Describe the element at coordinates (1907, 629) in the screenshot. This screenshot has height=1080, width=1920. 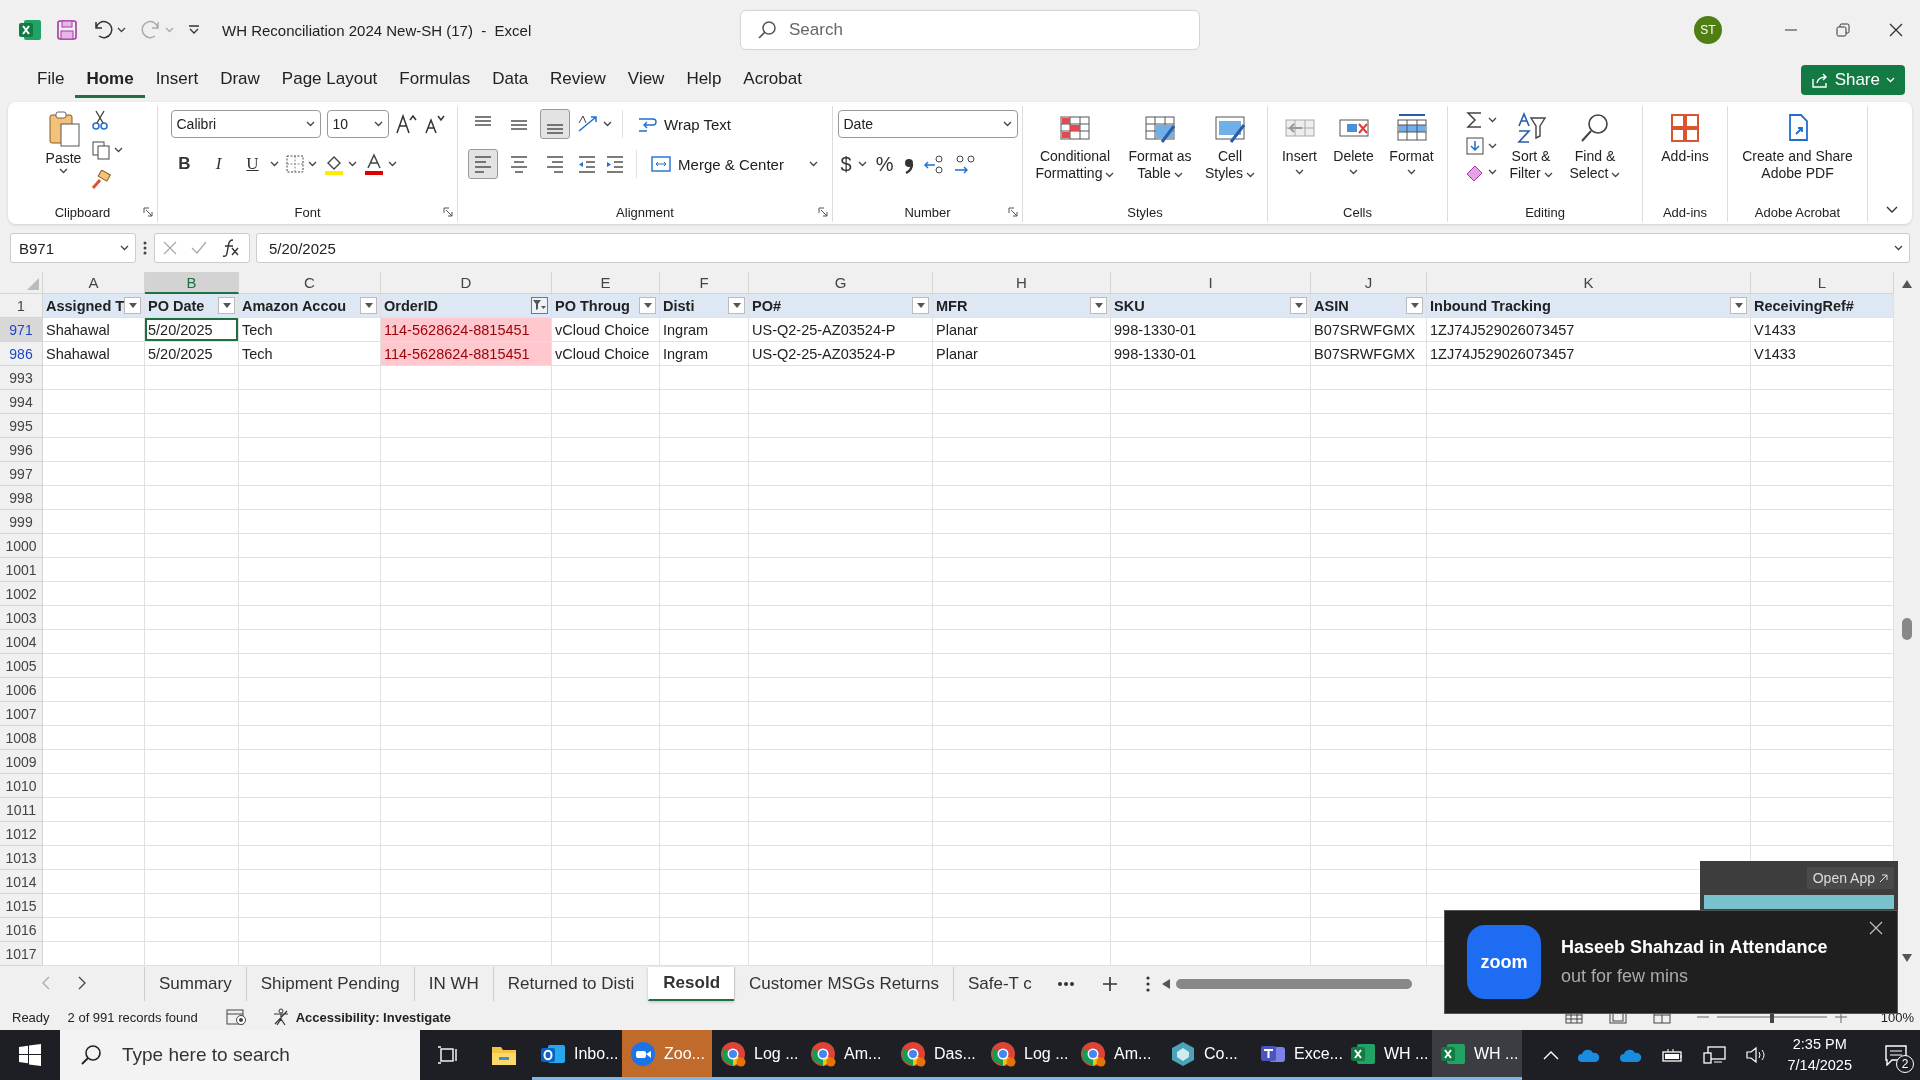
I see `scroll-thumb` at that location.